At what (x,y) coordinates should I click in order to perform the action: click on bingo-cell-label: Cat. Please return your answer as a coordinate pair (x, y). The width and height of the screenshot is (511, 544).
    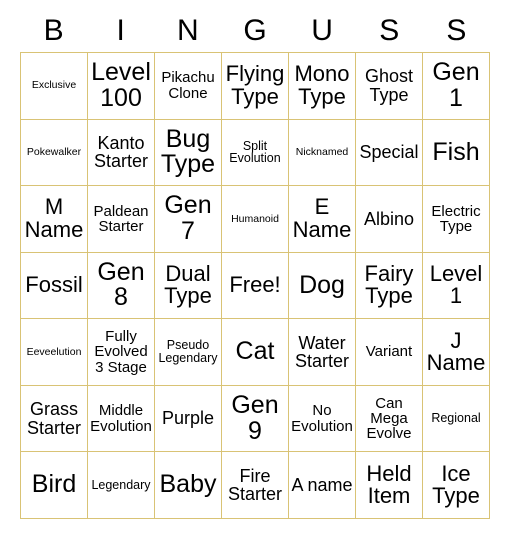
    Looking at the image, I should click on (255, 351).